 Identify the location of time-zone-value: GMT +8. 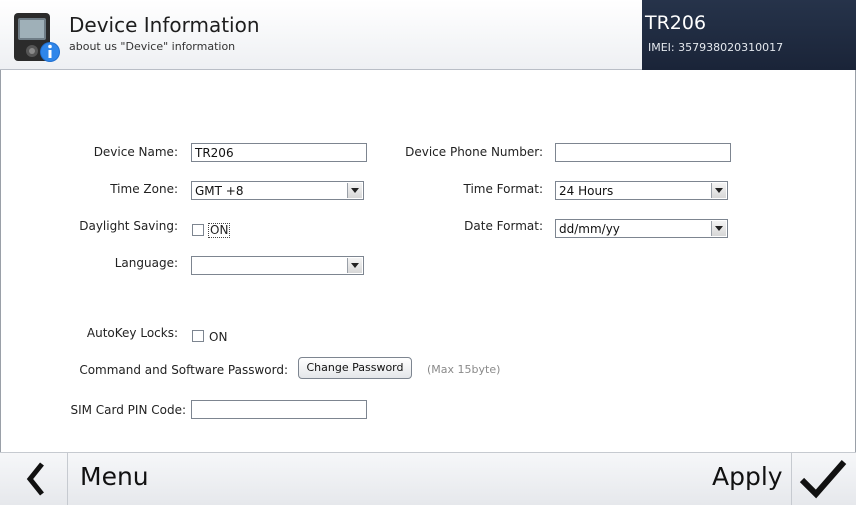
(219, 191).